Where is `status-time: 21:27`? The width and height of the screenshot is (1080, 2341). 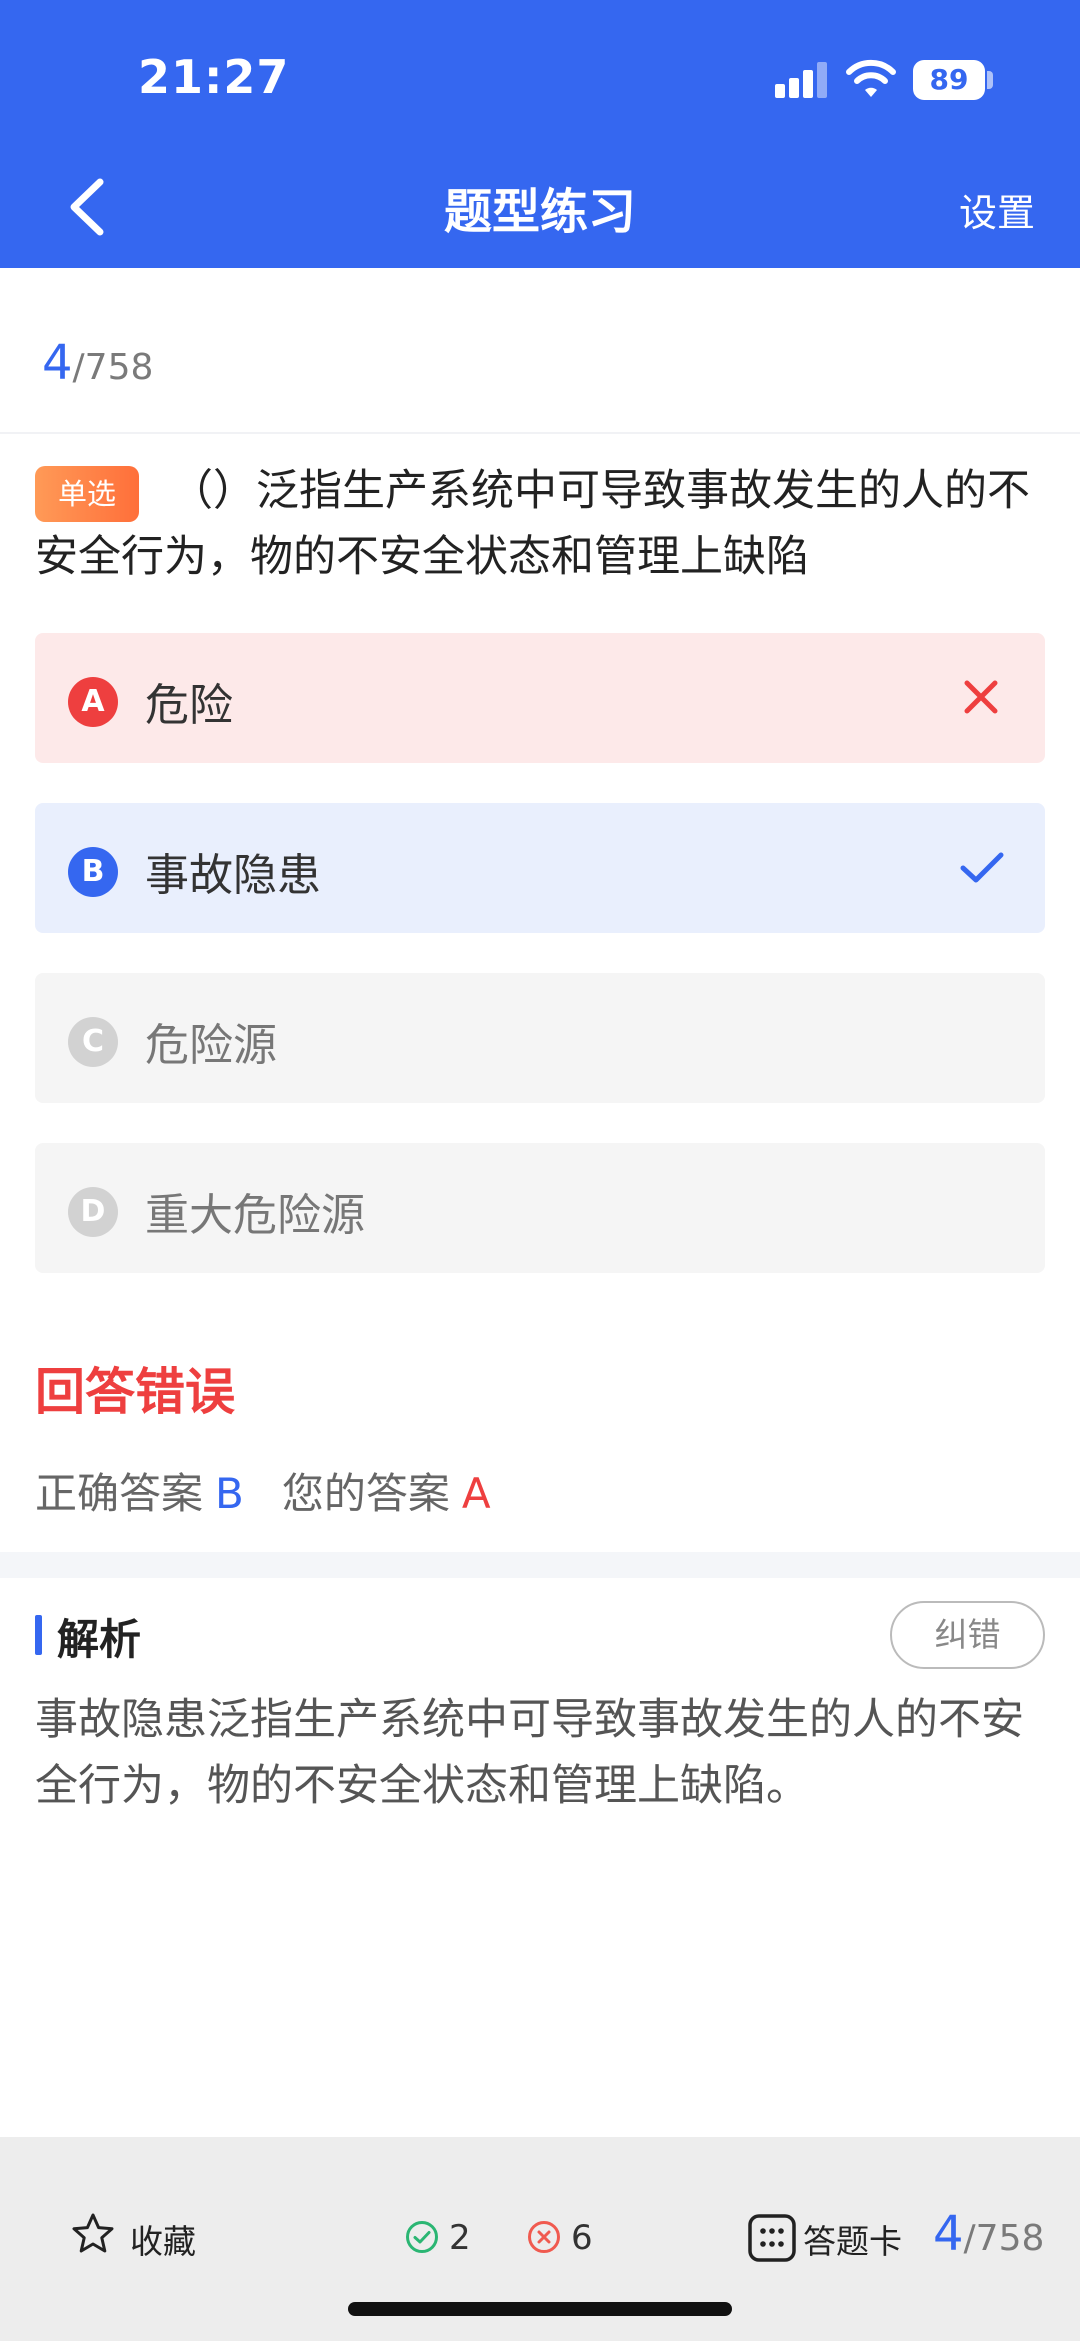 status-time: 21:27 is located at coordinates (214, 77).